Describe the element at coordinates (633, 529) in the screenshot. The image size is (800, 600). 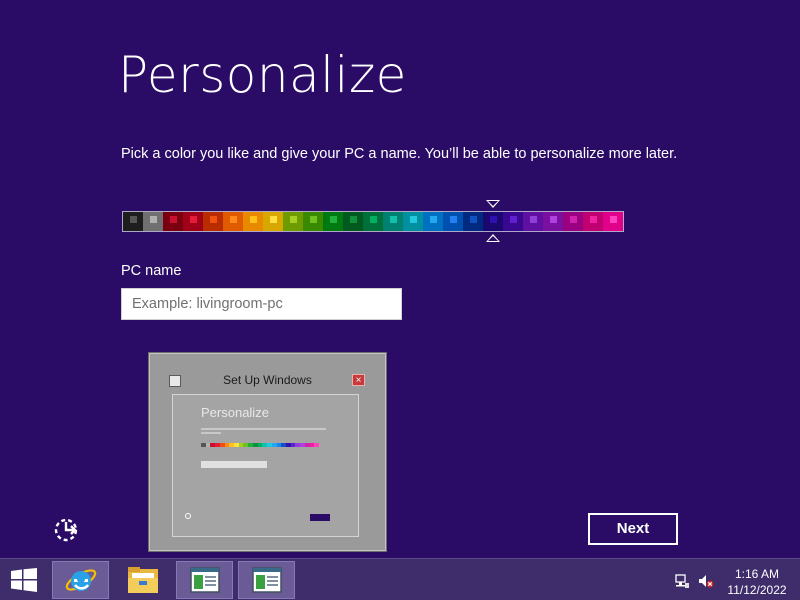
I see `next-button: Next` at that location.